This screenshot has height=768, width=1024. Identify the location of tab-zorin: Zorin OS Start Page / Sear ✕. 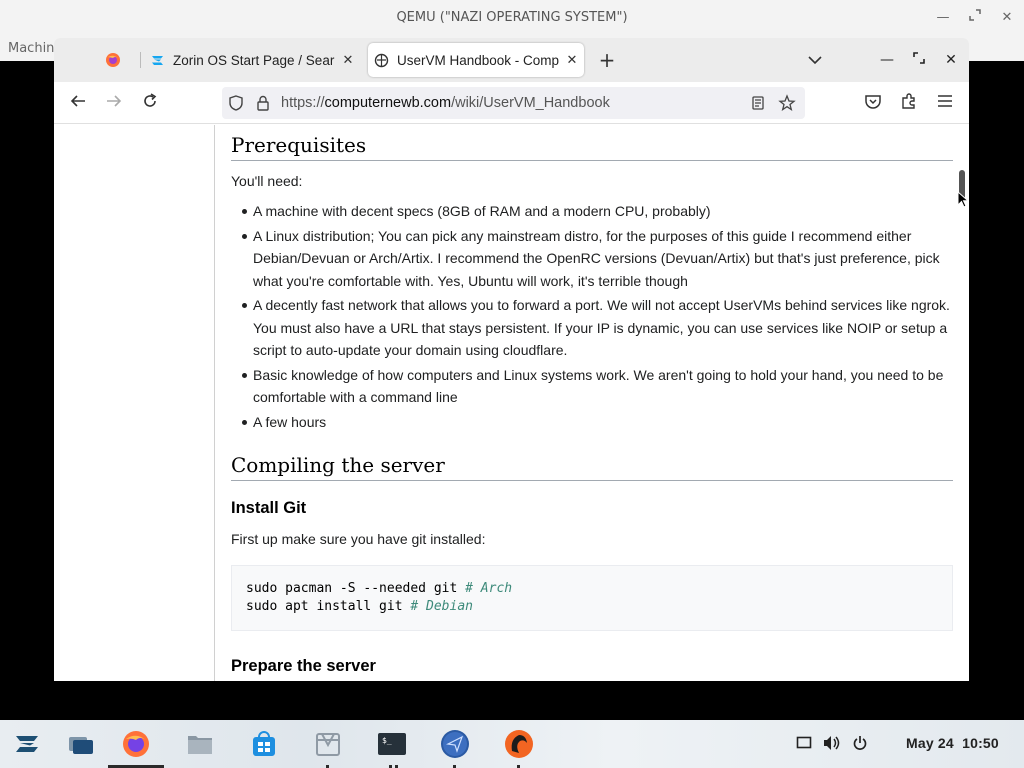
(250, 60).